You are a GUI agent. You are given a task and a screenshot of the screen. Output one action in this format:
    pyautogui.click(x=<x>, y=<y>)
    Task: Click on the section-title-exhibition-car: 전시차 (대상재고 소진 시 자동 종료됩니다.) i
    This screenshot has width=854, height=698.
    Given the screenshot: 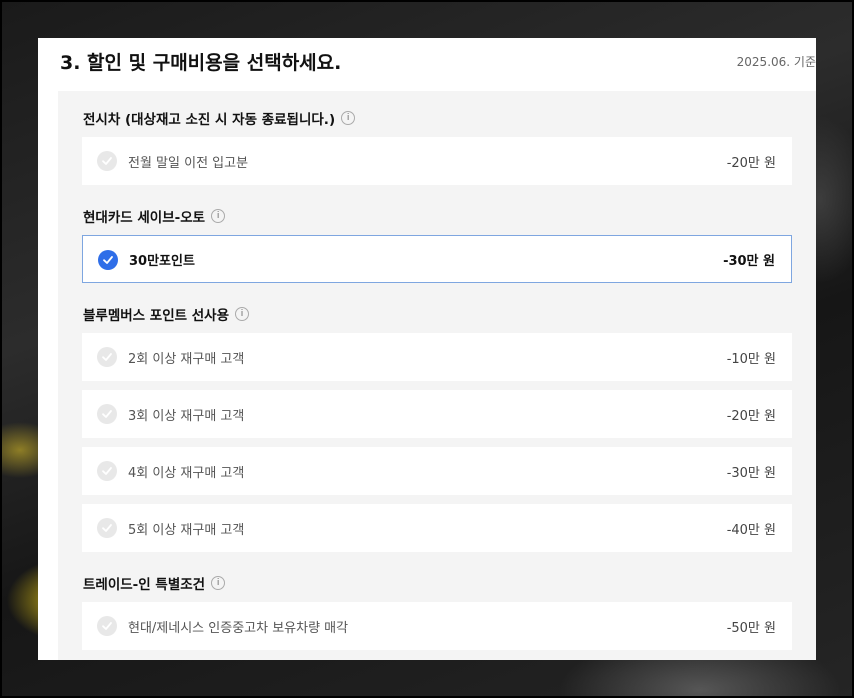 What is the action you would take?
    pyautogui.click(x=219, y=118)
    